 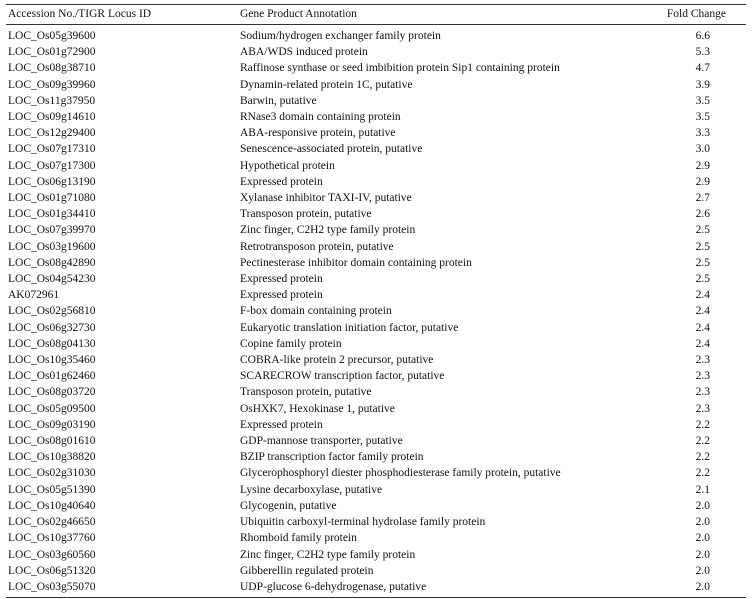 I want to click on cell-fold-change: 3.5, so click(x=702, y=100).